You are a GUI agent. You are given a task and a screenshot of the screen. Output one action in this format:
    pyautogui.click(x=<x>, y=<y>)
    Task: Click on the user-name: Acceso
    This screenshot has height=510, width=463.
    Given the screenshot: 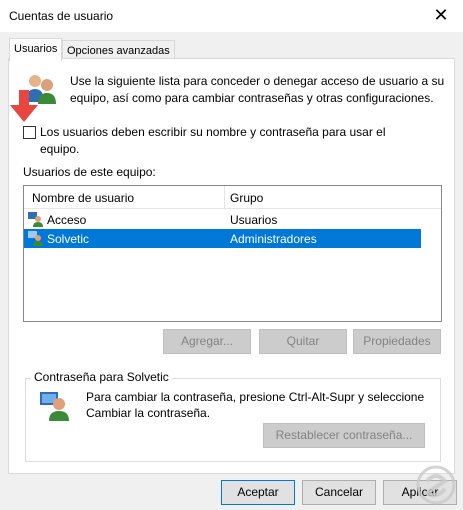 What is the action you would take?
    pyautogui.click(x=67, y=220)
    